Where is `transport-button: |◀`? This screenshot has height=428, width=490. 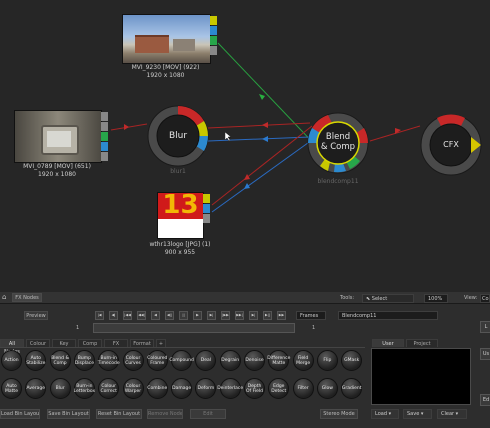 transport-button: |◀ is located at coordinates (99, 315).